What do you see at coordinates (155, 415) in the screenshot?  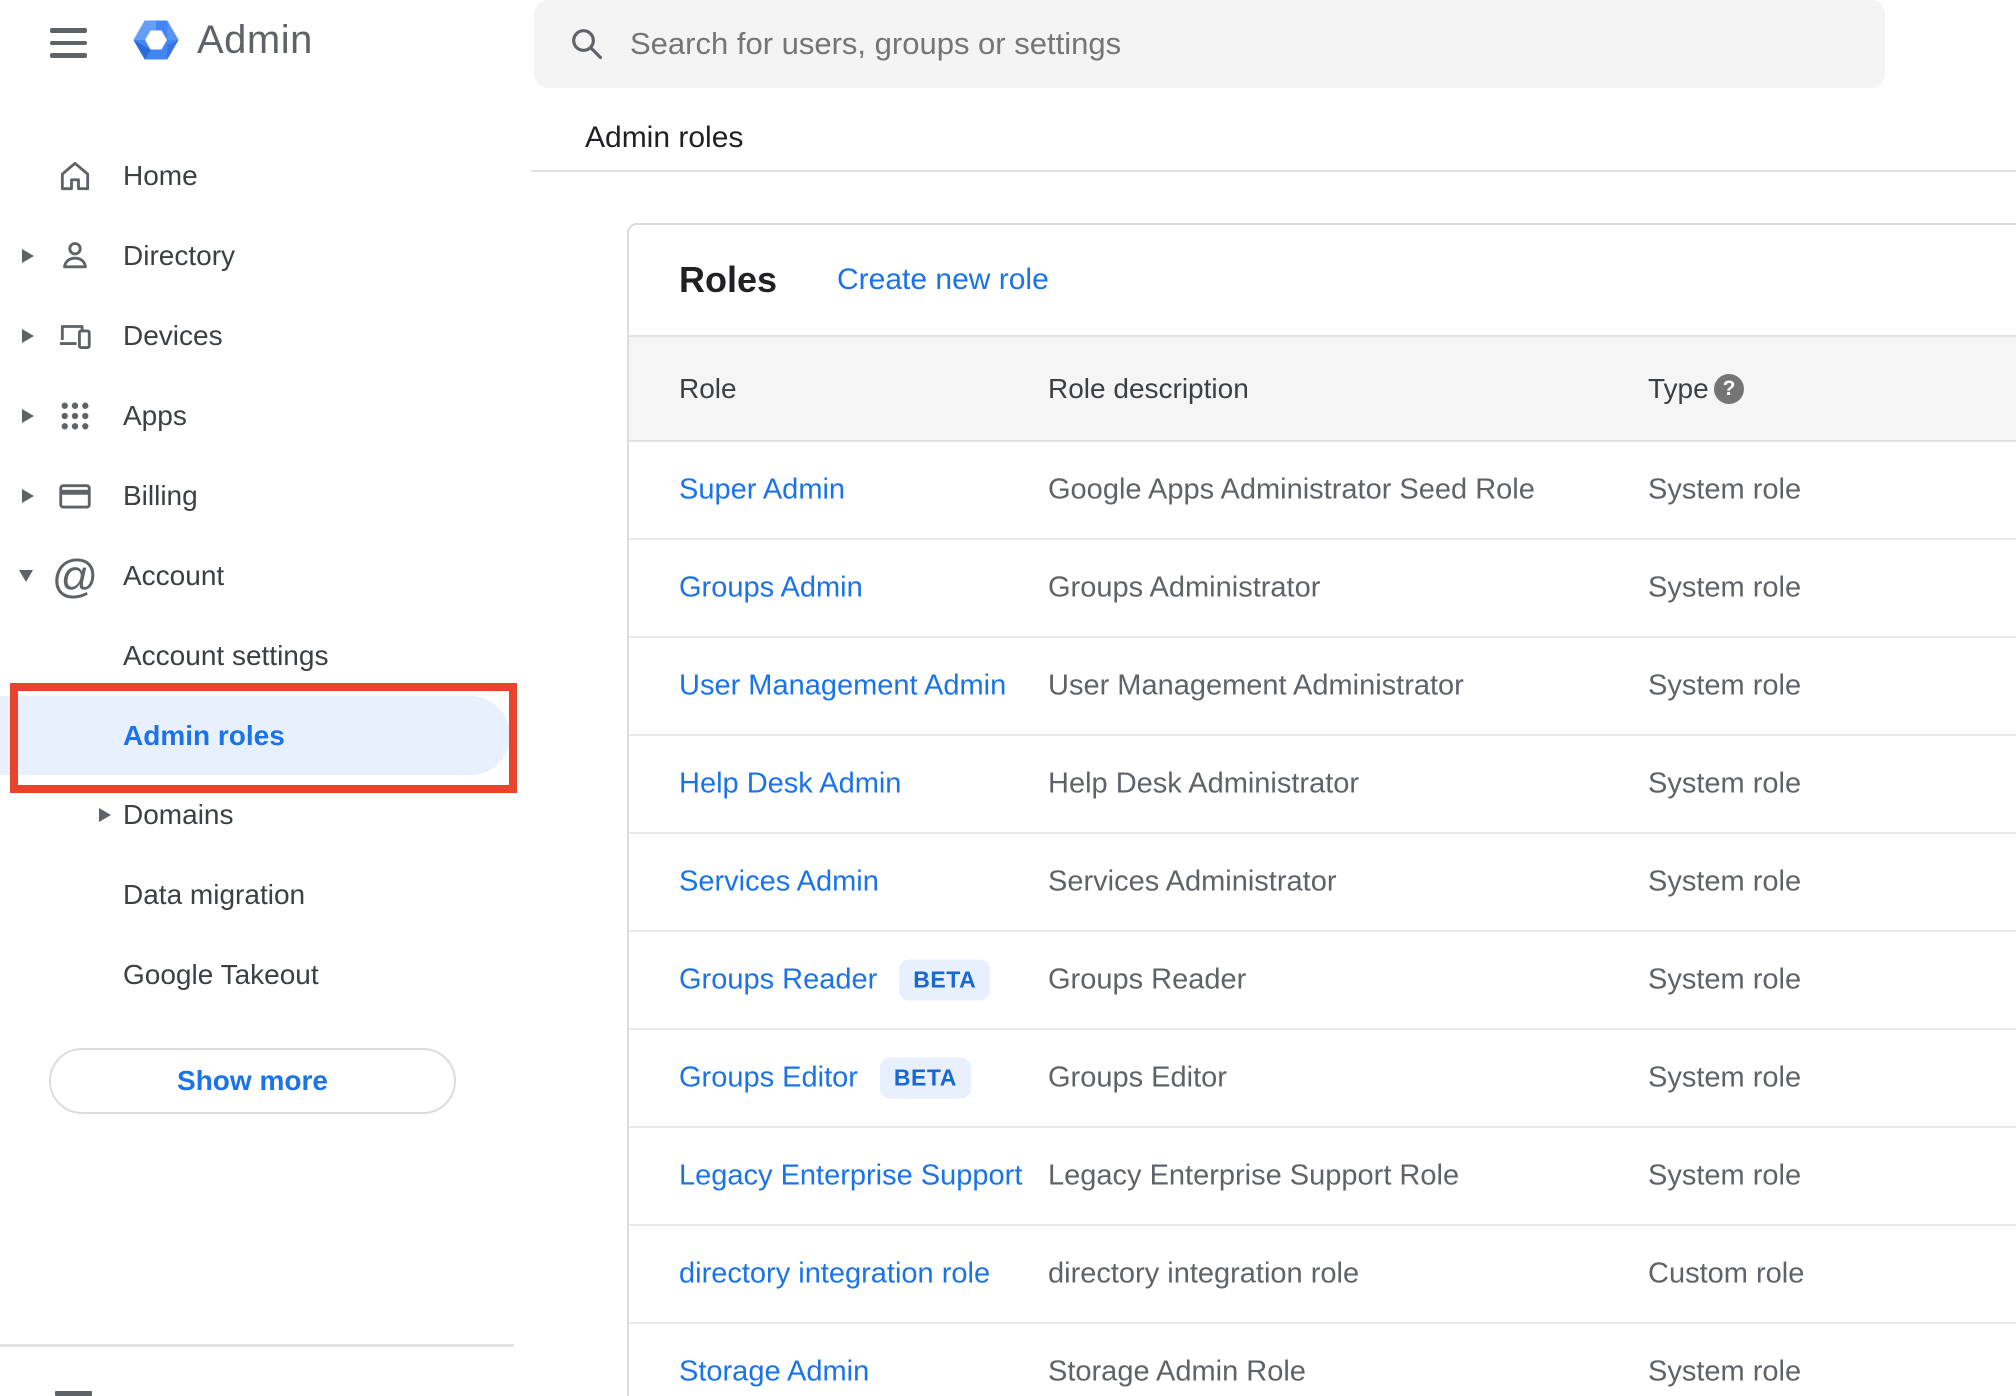 I see `sidebar-item-label: Apps` at bounding box center [155, 415].